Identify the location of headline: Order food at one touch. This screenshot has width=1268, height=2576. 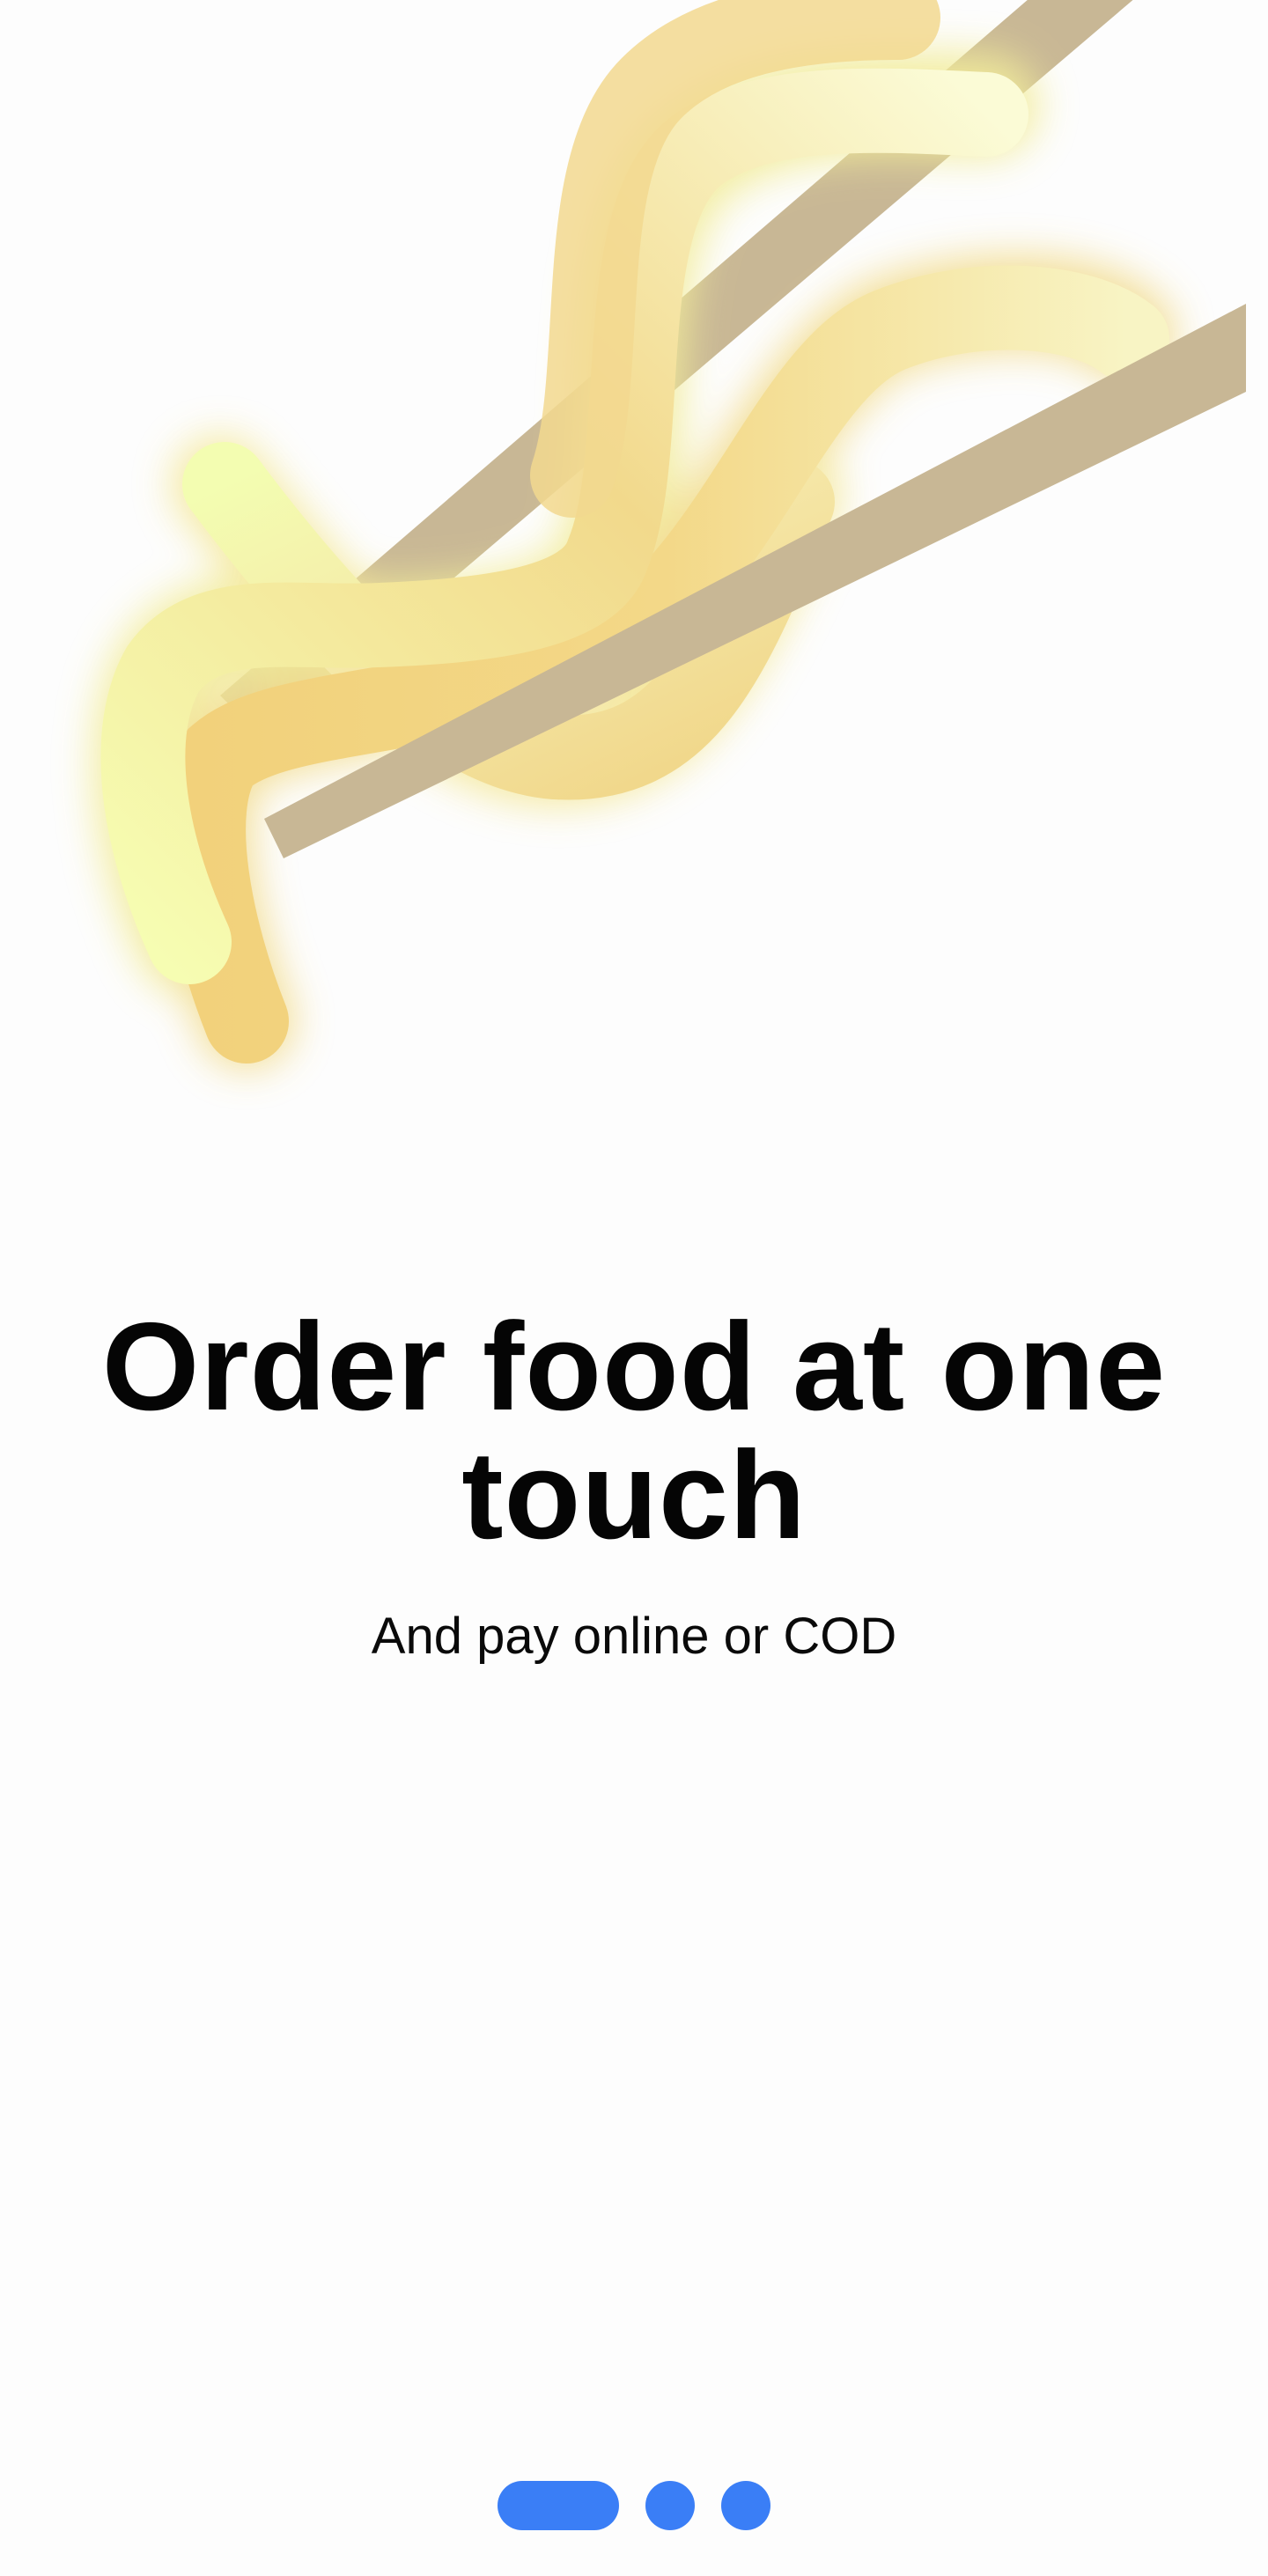
(634, 1431).